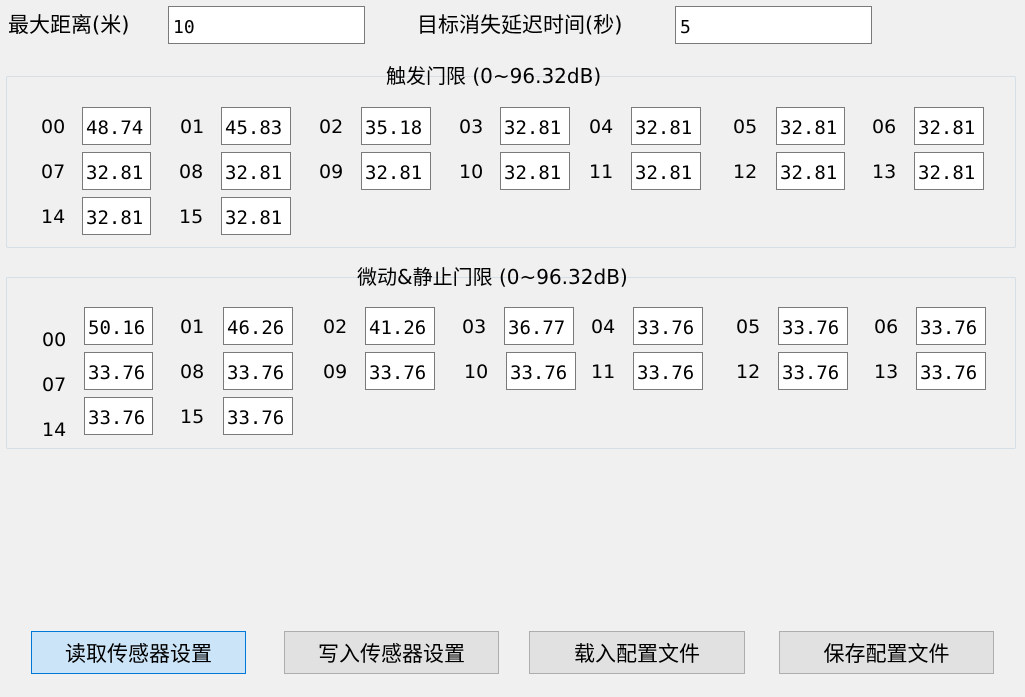  What do you see at coordinates (603, 372) in the screenshot?
I see `static-gate-label: 11` at bounding box center [603, 372].